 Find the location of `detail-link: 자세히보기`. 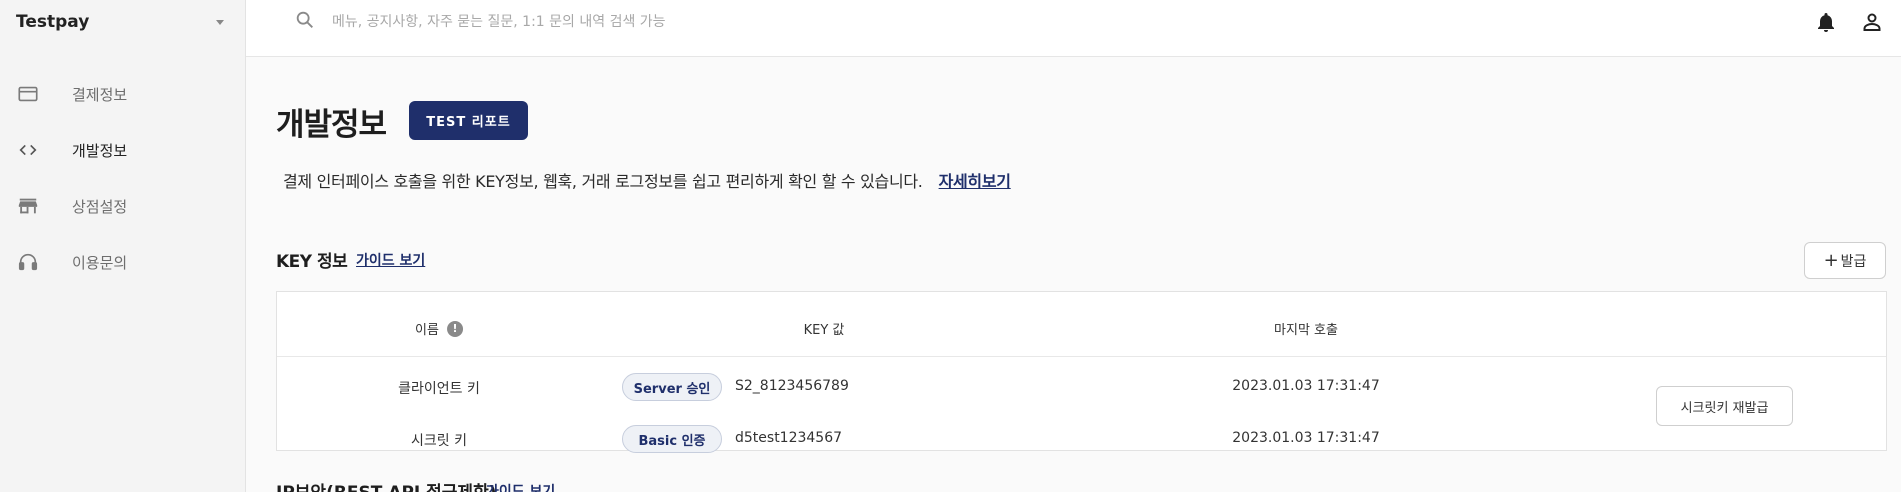

detail-link: 자세히보기 is located at coordinates (975, 180).